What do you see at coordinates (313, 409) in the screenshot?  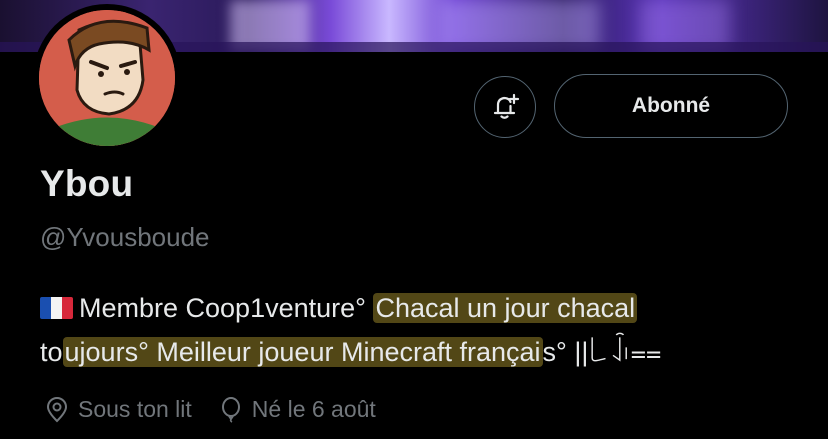 I see `birthday-text: Né le 6 août` at bounding box center [313, 409].